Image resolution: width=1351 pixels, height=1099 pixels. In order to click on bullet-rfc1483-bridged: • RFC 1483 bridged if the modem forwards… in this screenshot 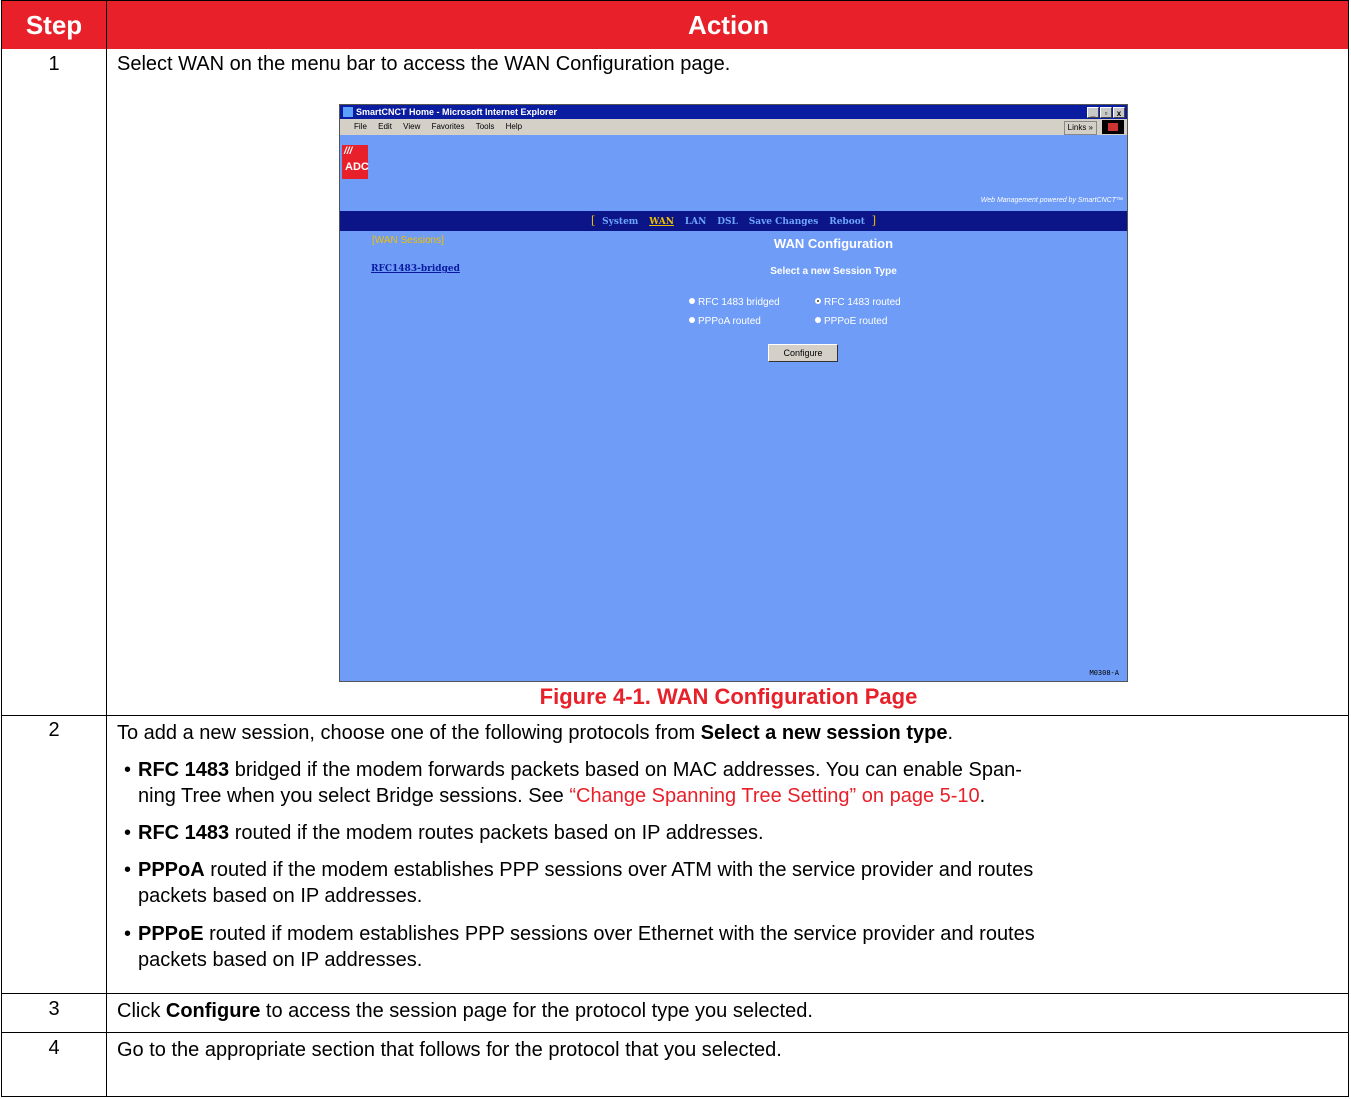, I will do `click(731, 783)`.